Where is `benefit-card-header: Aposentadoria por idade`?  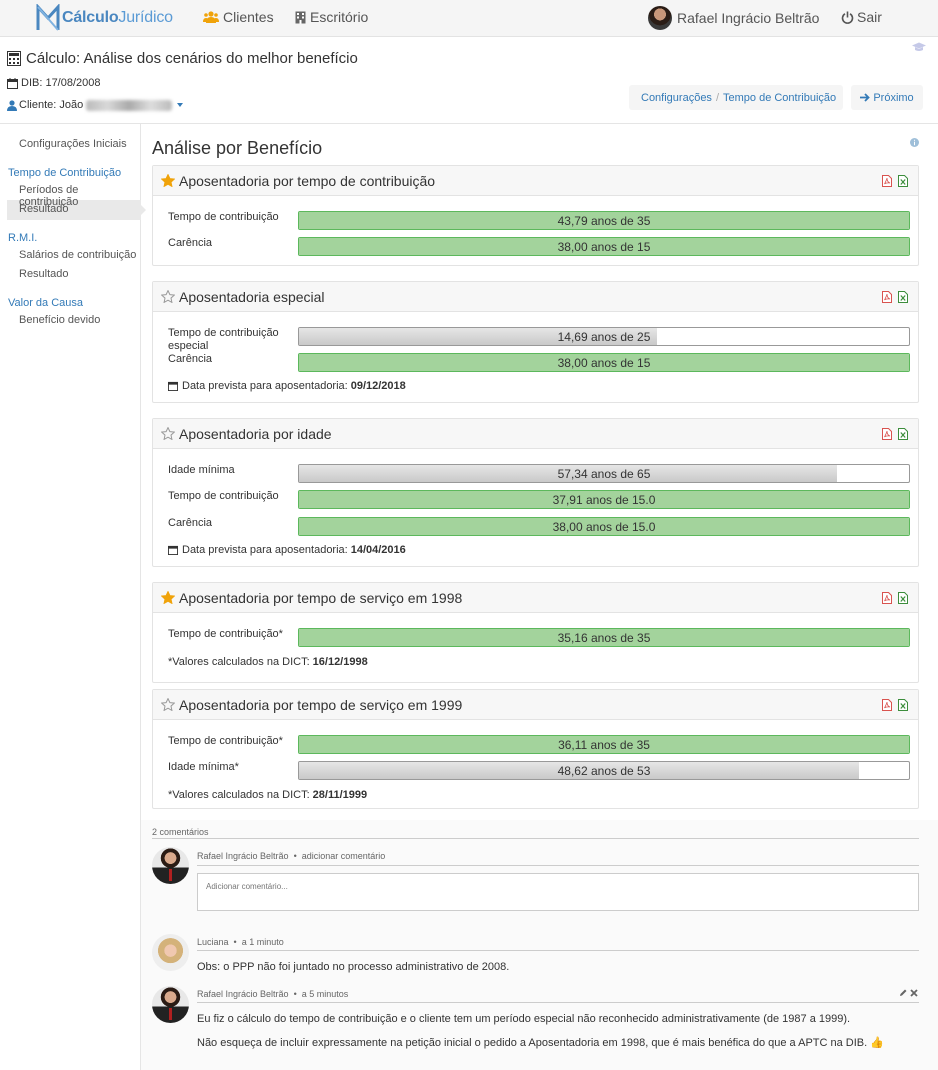 benefit-card-header: Aposentadoria por idade is located at coordinates (535, 434).